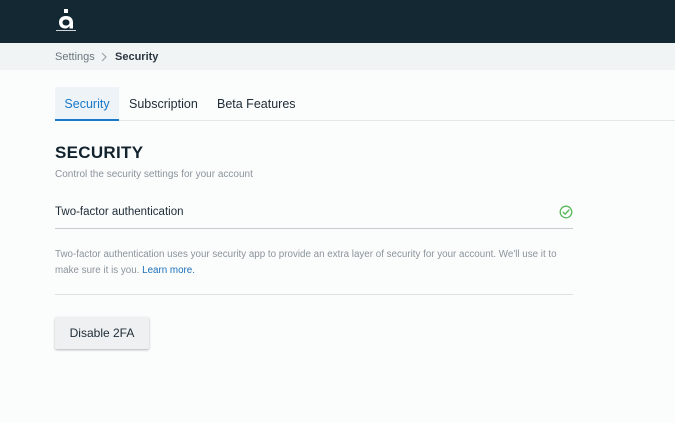 This screenshot has height=423, width=675. I want to click on breadcrumb: Settings Security, so click(337, 56).